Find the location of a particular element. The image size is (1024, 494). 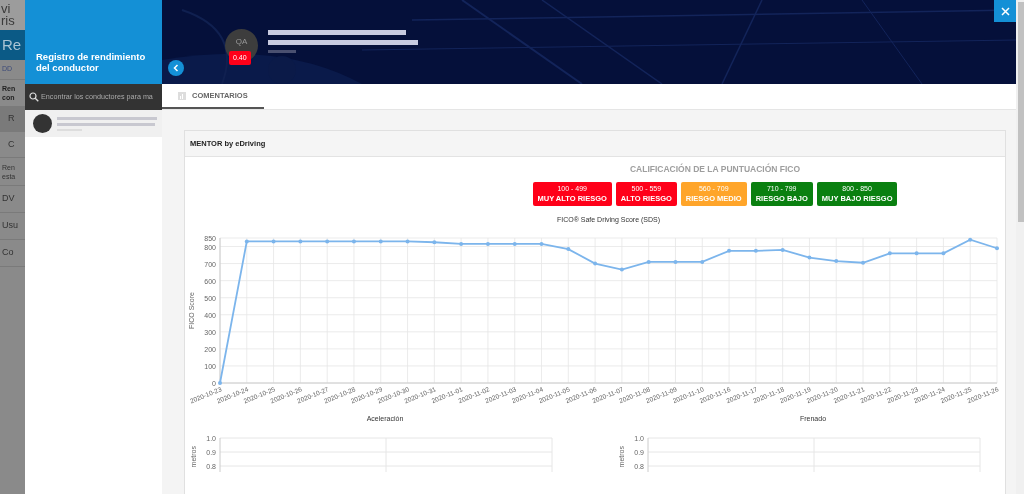

close-icon is located at coordinates (1005, 11).